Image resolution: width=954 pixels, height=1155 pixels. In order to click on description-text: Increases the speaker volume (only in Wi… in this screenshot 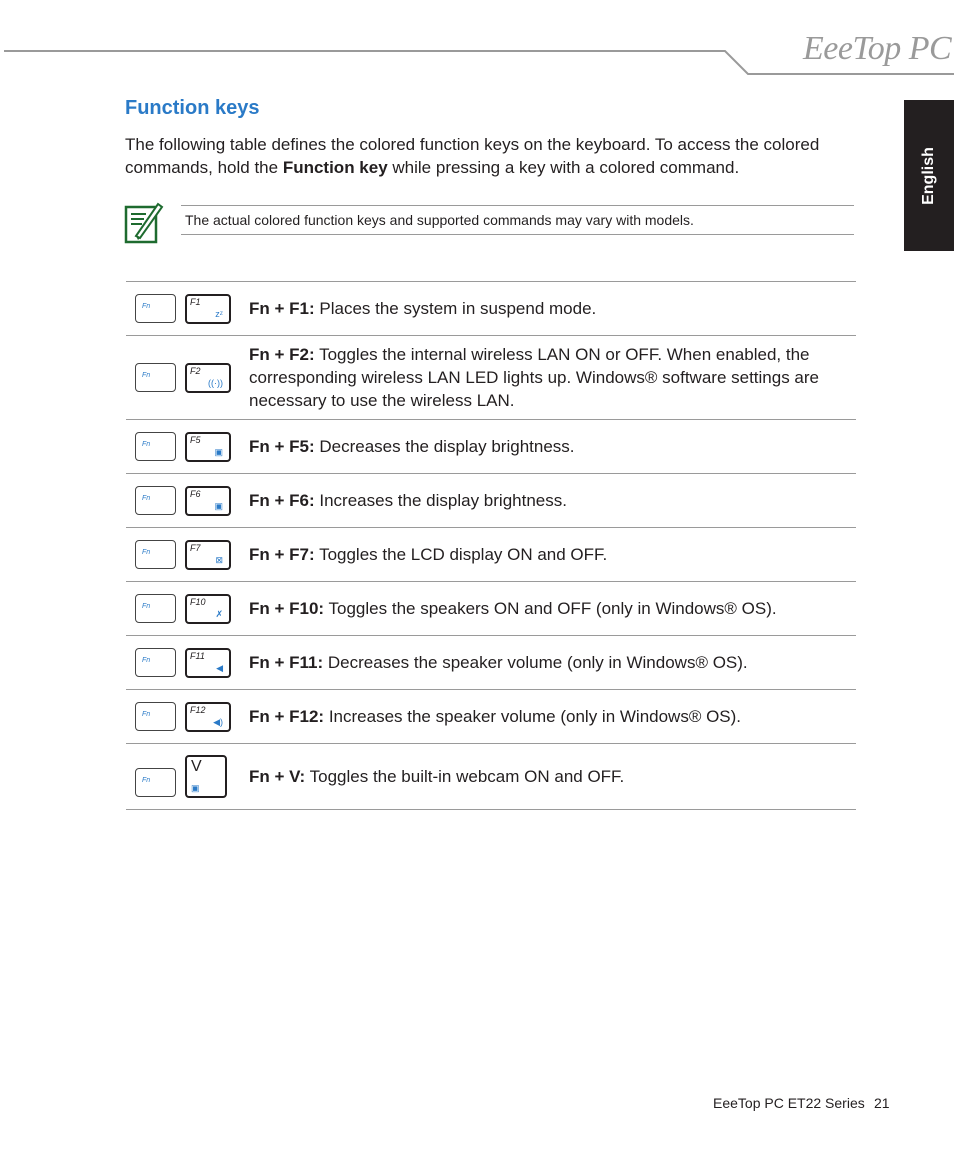, I will do `click(533, 716)`.